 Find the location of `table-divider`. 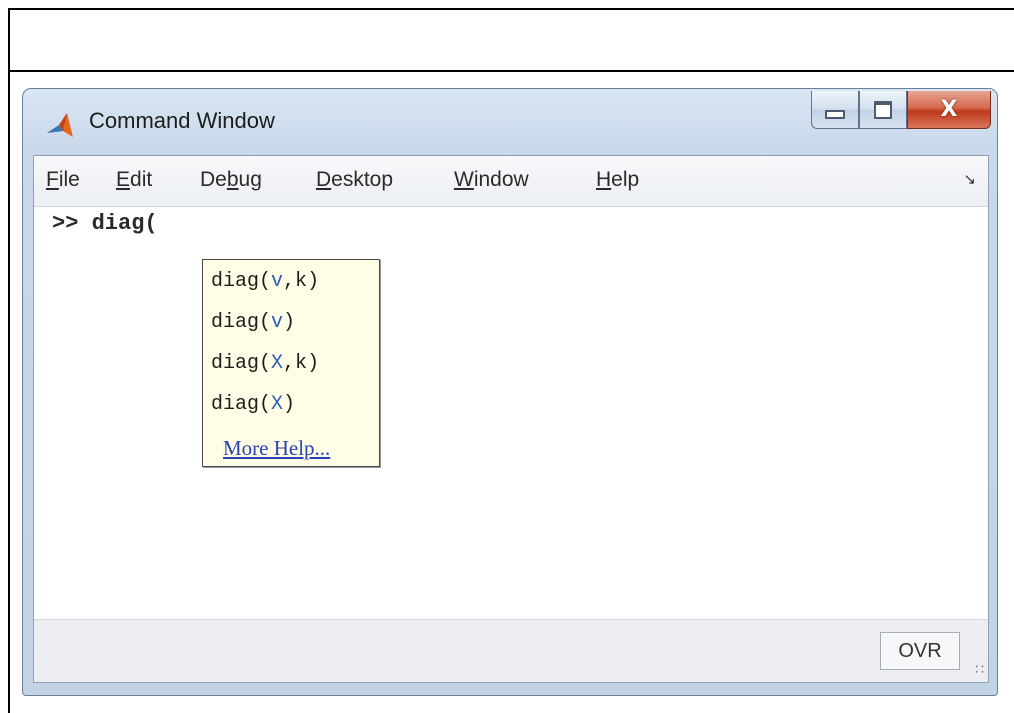

table-divider is located at coordinates (511, 71).